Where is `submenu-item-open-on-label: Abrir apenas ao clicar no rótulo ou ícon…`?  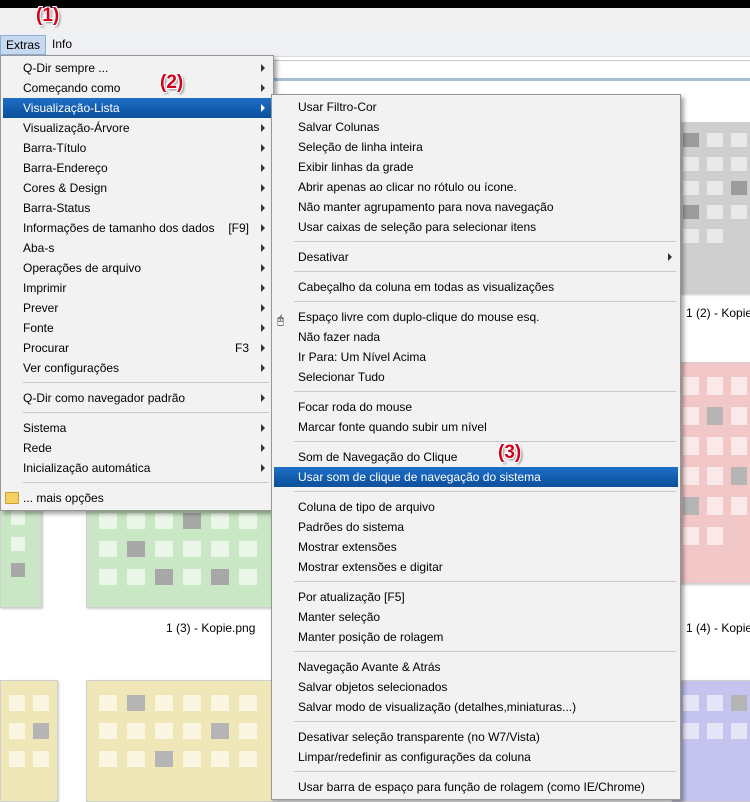 submenu-item-open-on-label: Abrir apenas ao clicar no rótulo ou ícon… is located at coordinates (476, 187).